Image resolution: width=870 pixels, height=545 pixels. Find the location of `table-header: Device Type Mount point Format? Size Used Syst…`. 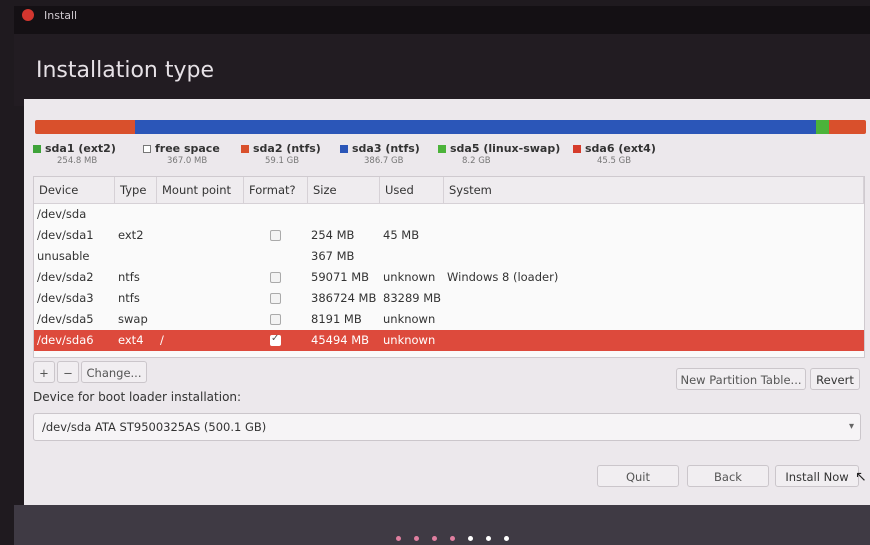

table-header: Device Type Mount point Format? Size Used Syst… is located at coordinates (449, 190).